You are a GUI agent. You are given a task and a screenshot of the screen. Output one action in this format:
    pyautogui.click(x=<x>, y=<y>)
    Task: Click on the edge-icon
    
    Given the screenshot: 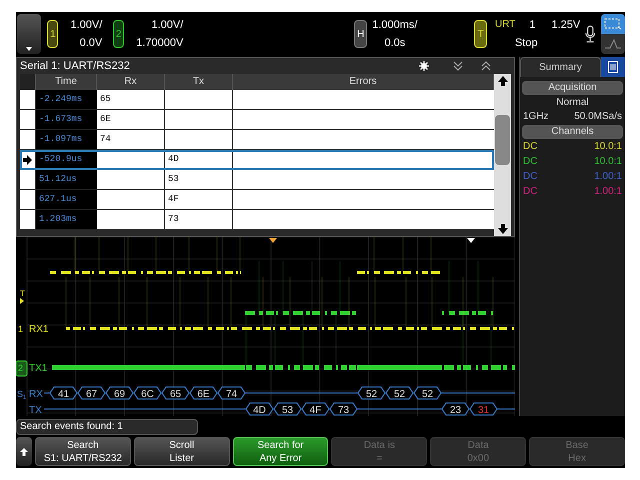 What is the action you would take?
    pyautogui.click(x=613, y=44)
    